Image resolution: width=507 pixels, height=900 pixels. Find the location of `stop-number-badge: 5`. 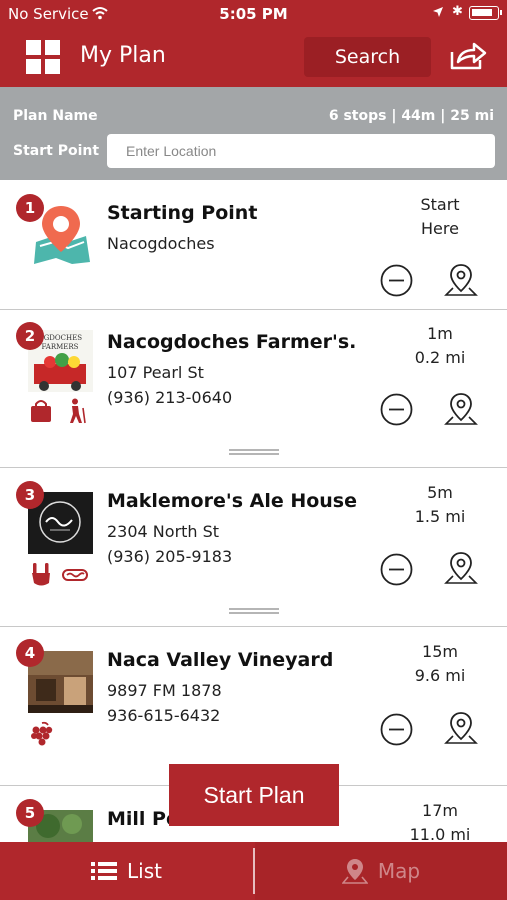

stop-number-badge: 5 is located at coordinates (30, 813).